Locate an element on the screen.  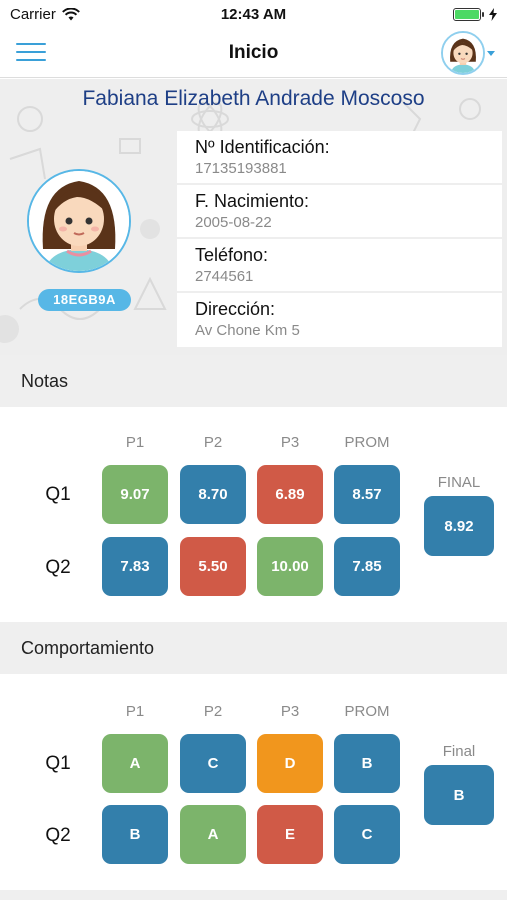
info-value: Av Chone Km 5 is located at coordinates (247, 330).